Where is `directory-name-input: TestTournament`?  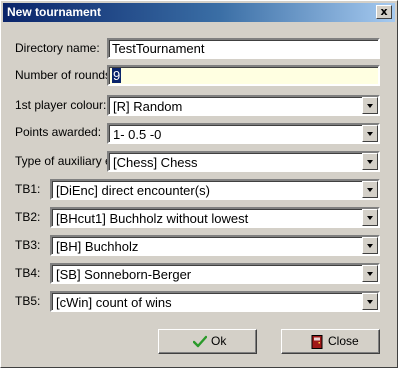
directory-name-input: TestTournament is located at coordinates (243, 48).